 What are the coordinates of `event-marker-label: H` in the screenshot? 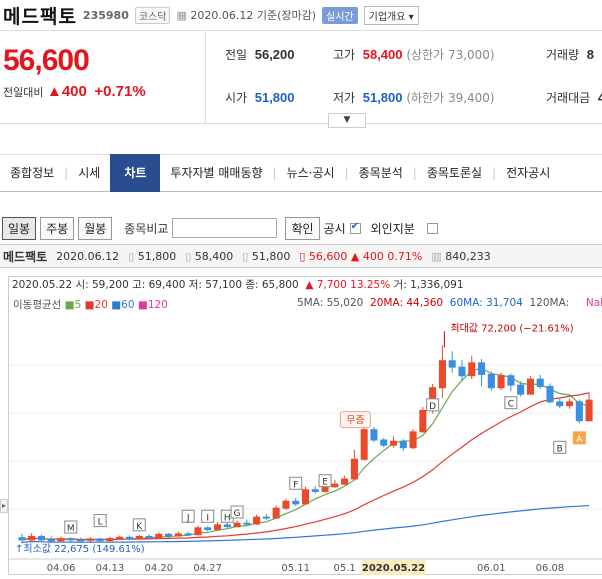 It's located at (227, 518).